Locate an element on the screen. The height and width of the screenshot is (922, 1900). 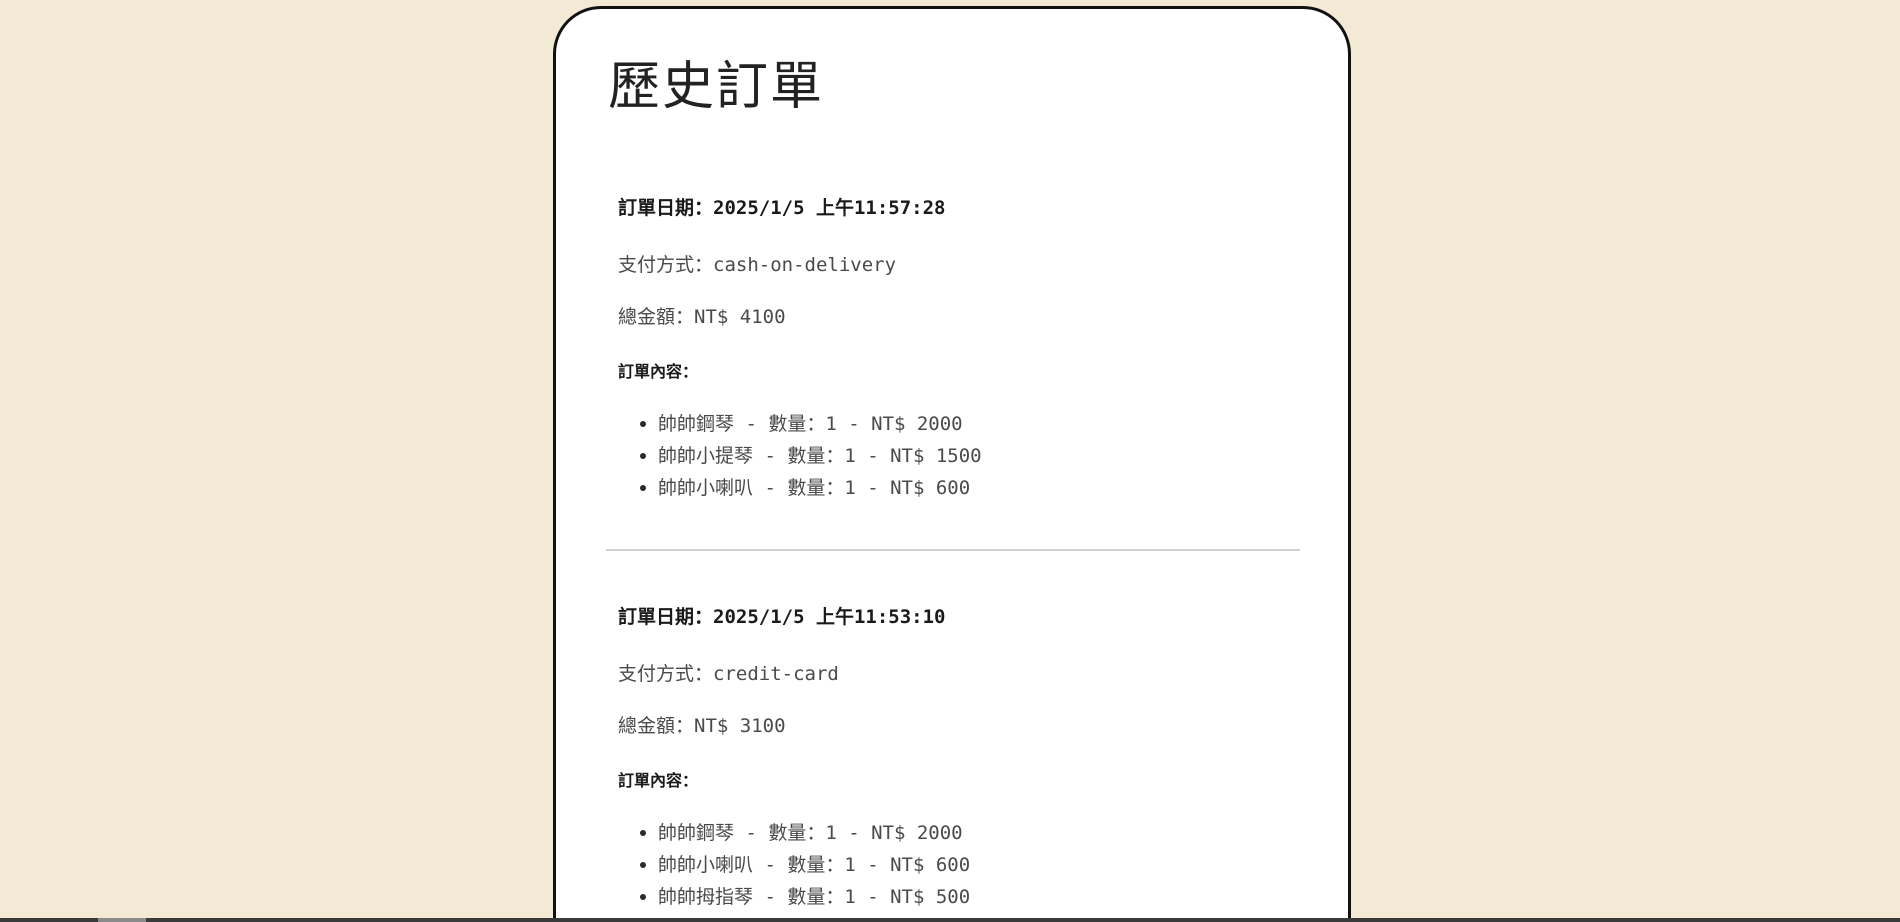
horizontal-scrollbar is located at coordinates (950, 920).